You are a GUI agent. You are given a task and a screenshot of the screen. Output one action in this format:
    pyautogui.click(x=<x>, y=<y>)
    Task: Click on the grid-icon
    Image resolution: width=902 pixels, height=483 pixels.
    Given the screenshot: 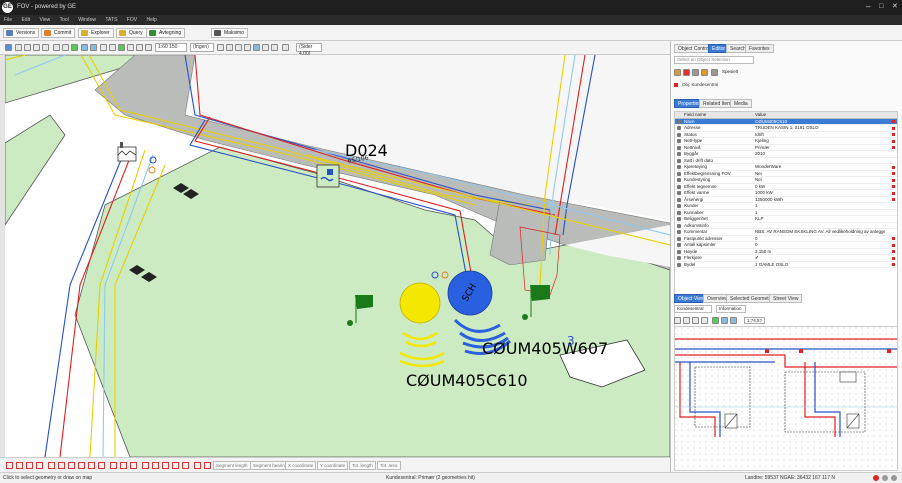 What is the action you would take?
    pyautogui.click(x=65, y=47)
    